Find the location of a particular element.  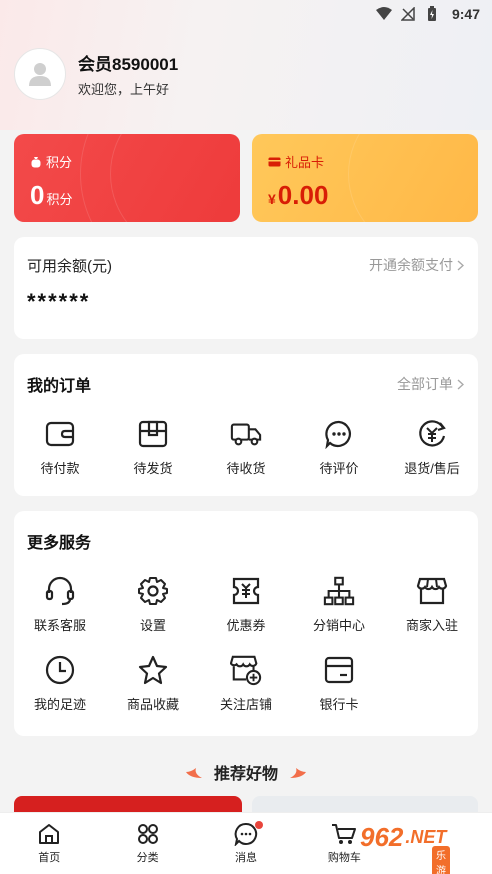

gift-card-value: 0.00 is located at coordinates (303, 195).